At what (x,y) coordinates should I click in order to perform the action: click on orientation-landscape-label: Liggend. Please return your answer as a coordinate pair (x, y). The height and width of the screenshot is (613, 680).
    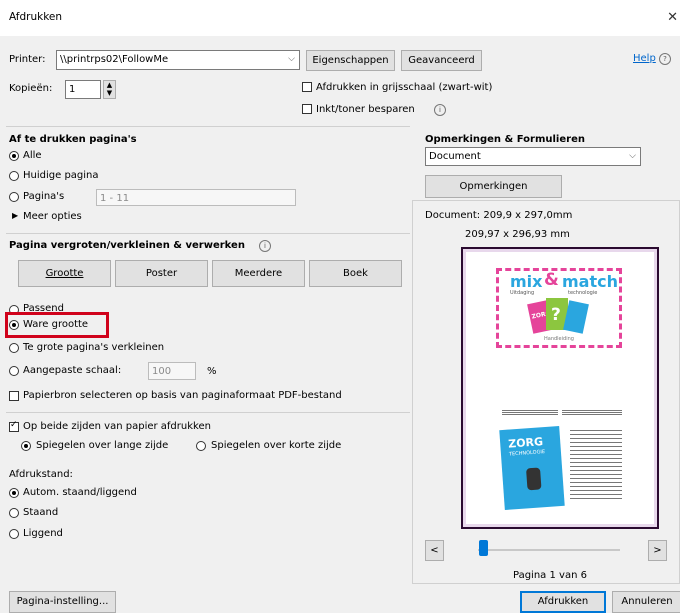
    Looking at the image, I should click on (43, 533).